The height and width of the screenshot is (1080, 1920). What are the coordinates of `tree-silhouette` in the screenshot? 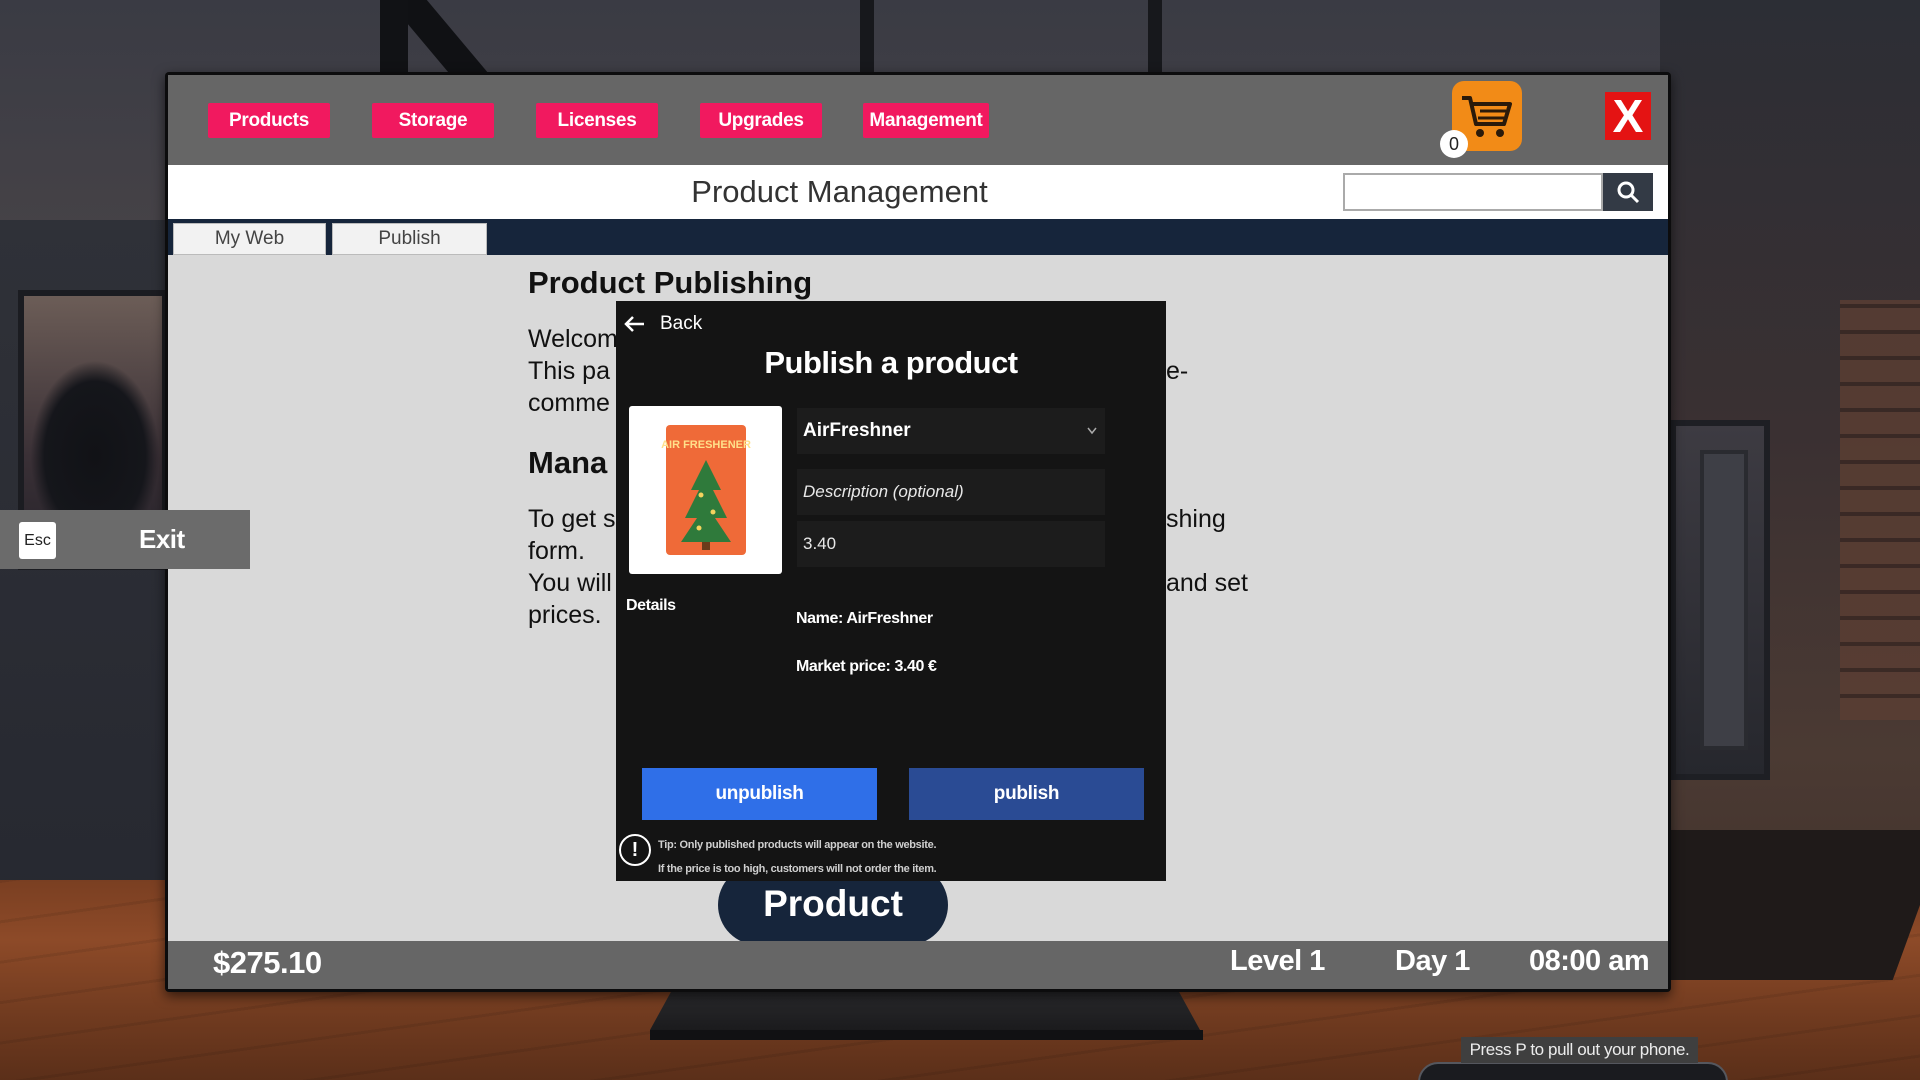 It's located at (95, 440).